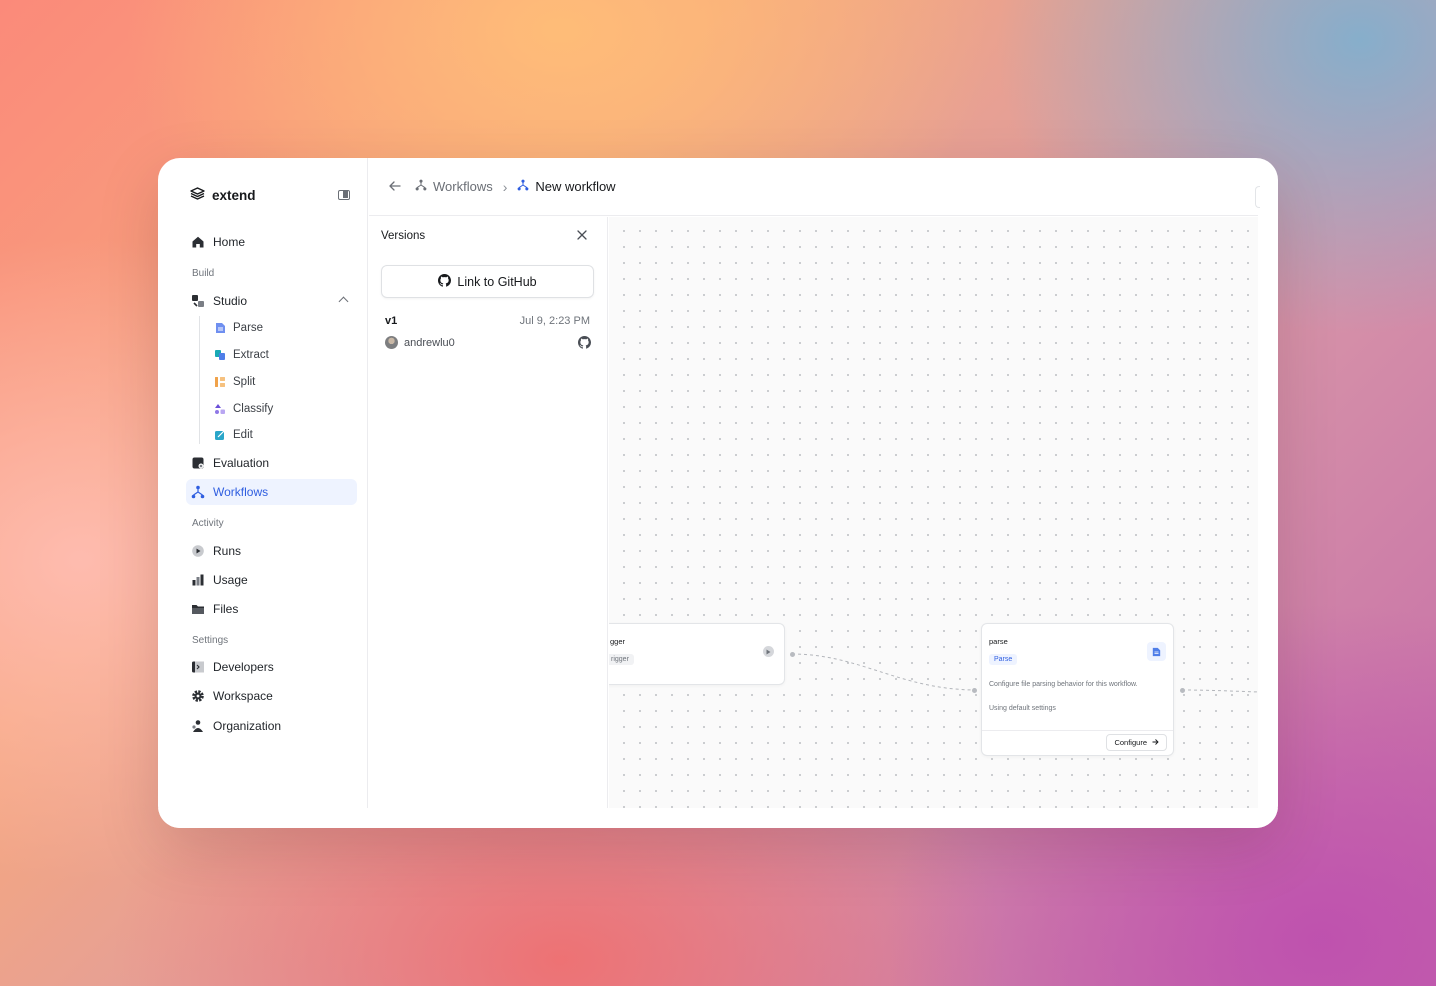  I want to click on sidebar-item-files: Files, so click(271, 609).